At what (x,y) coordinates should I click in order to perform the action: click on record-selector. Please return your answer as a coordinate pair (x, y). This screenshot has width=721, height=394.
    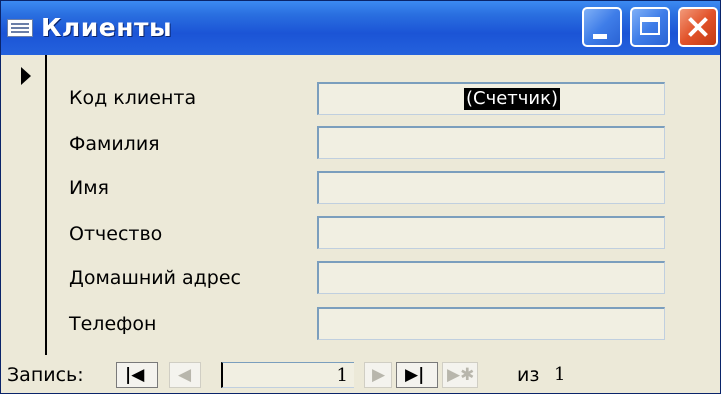
    Looking at the image, I should click on (28, 205).